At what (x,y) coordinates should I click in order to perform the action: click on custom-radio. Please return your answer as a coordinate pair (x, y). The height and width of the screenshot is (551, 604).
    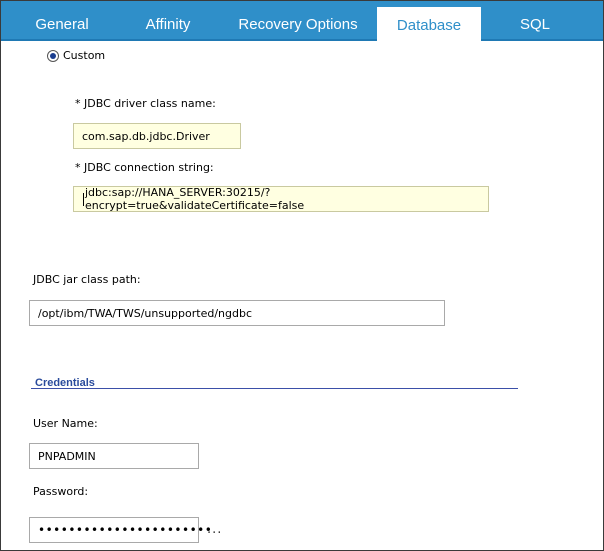
    Looking at the image, I should click on (53, 55).